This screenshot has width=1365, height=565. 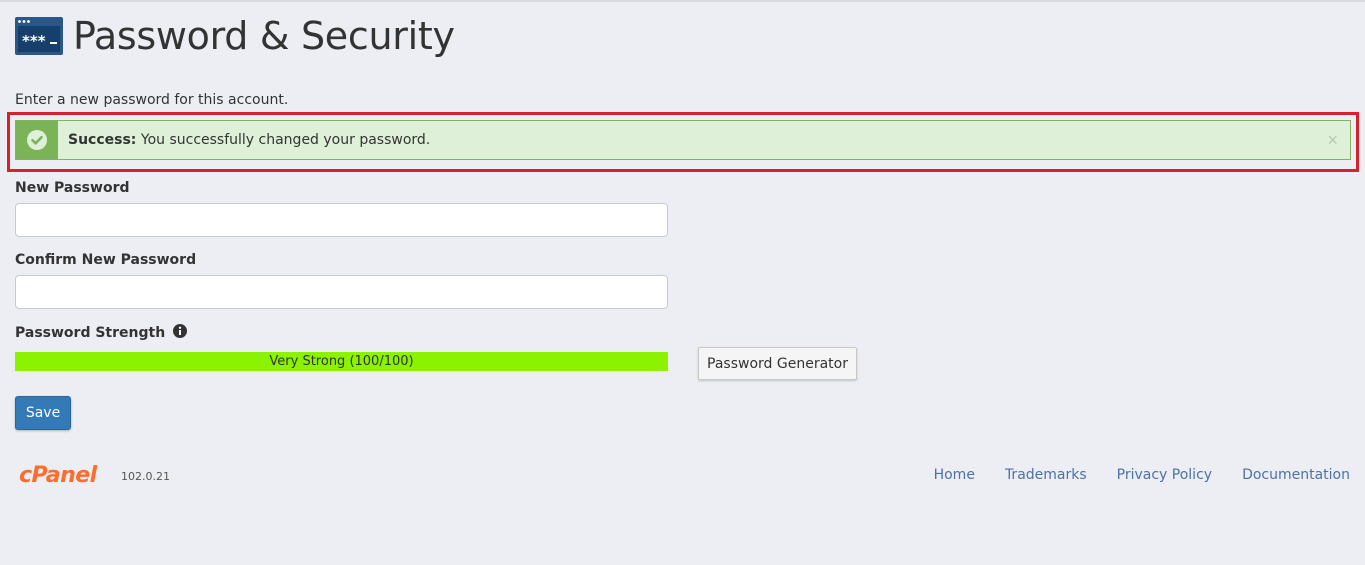 I want to click on password-strength-text: Very Strong (100/100), so click(x=341, y=361).